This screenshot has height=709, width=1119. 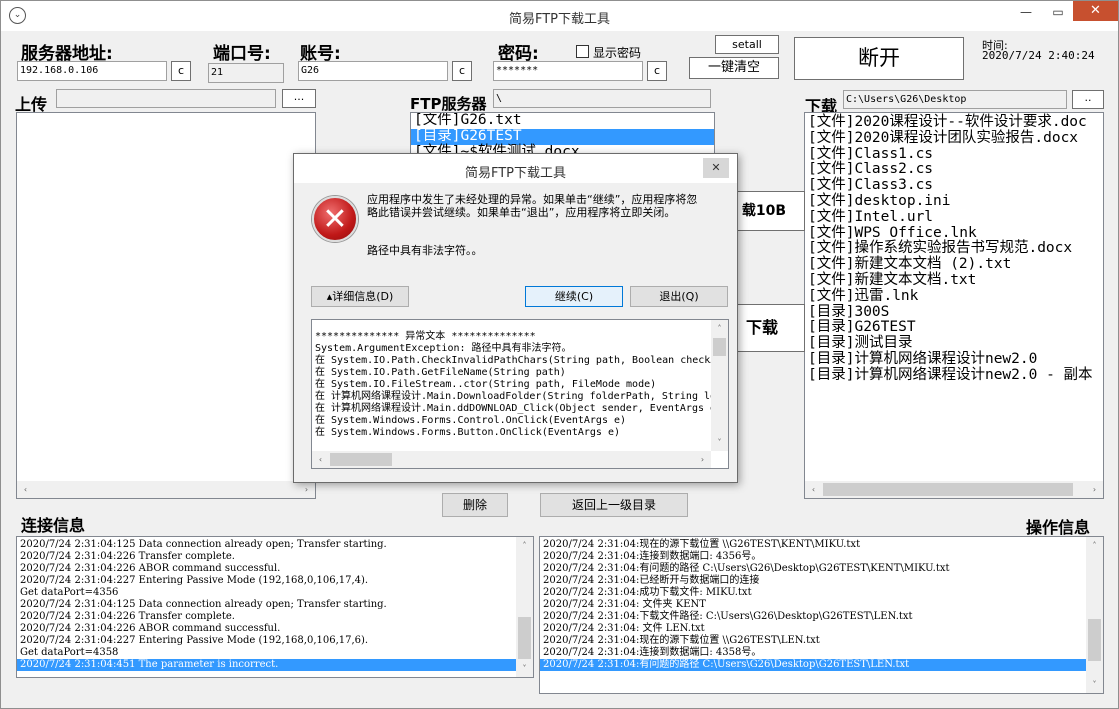 What do you see at coordinates (562, 121) in the screenshot?
I see `ftp-list-item: [文件]G26.txt` at bounding box center [562, 121].